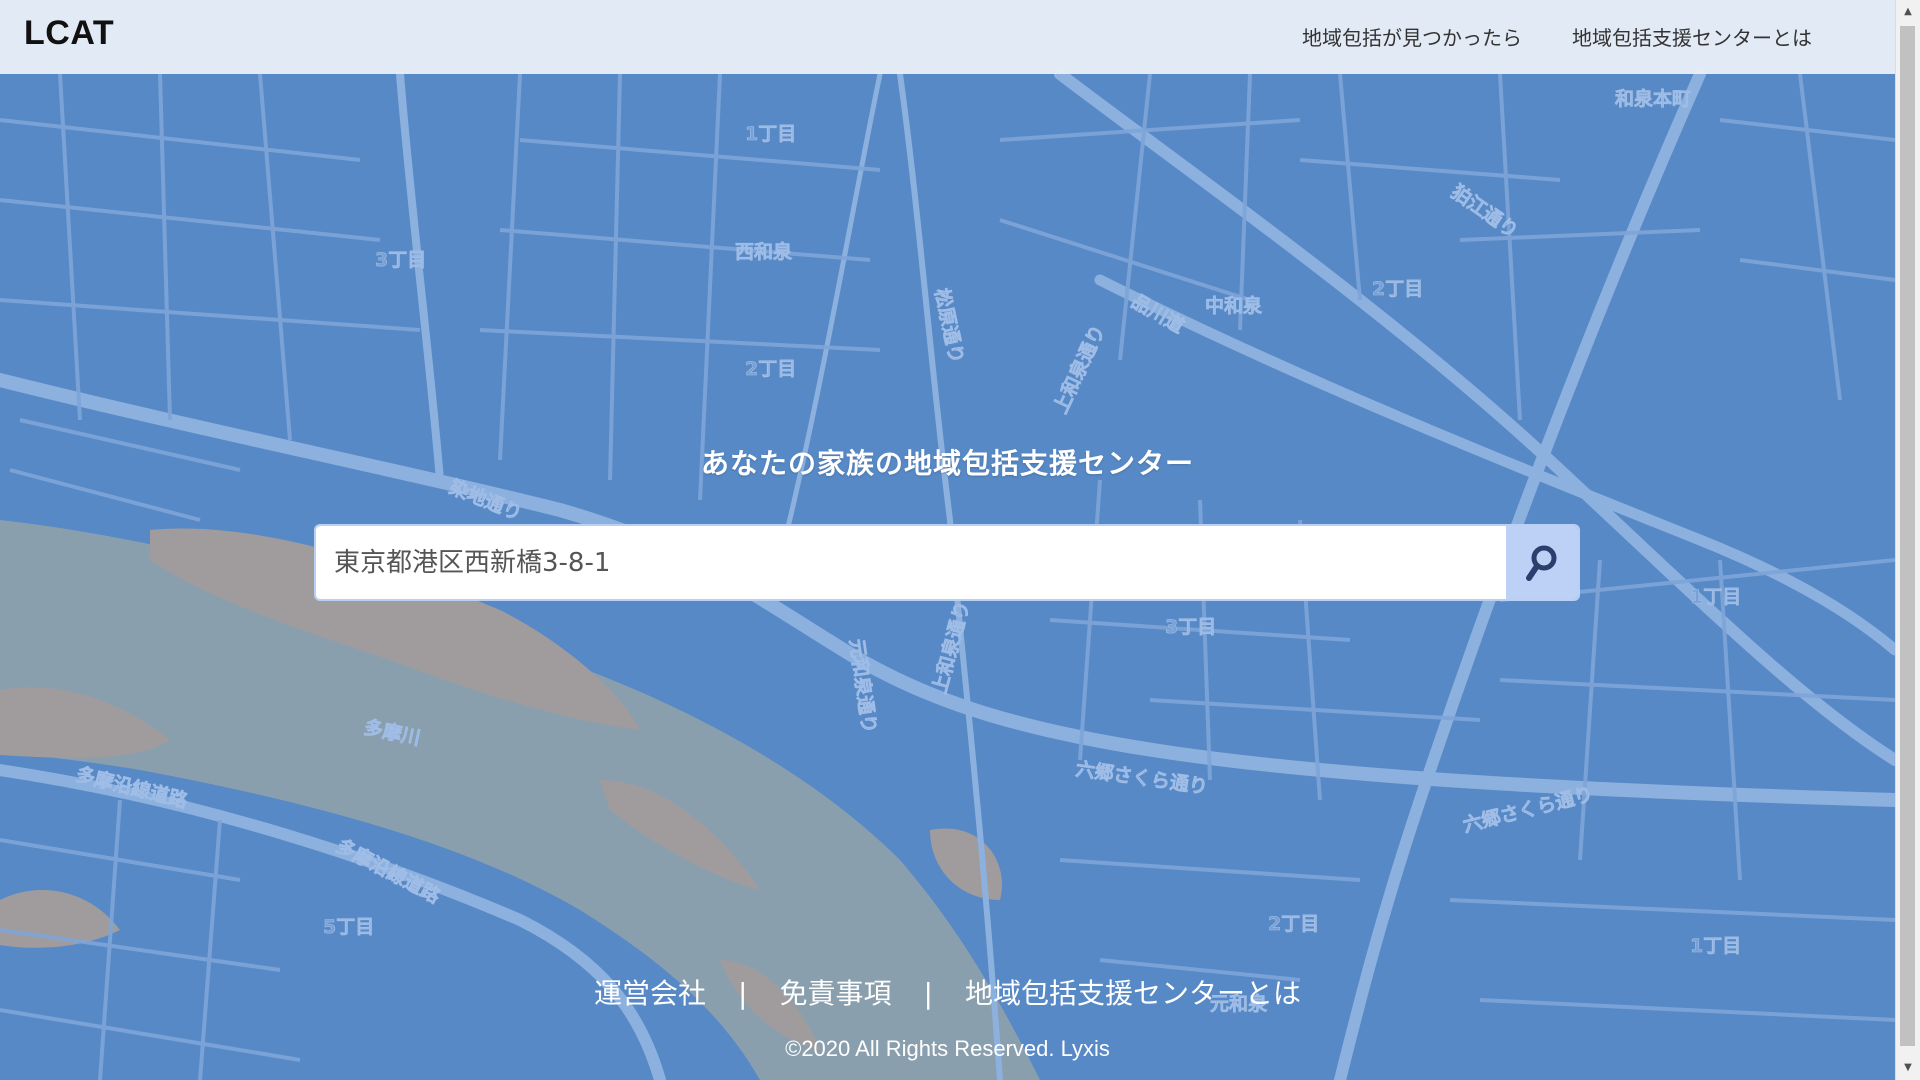  I want to click on footer-link-about-center: 地域包括支援センターとは, so click(1133, 992).